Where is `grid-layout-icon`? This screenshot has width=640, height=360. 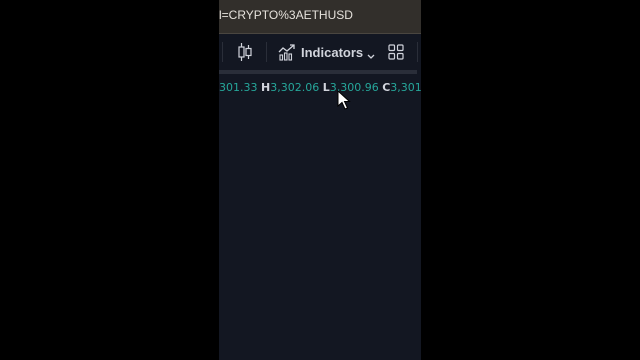 grid-layout-icon is located at coordinates (396, 52).